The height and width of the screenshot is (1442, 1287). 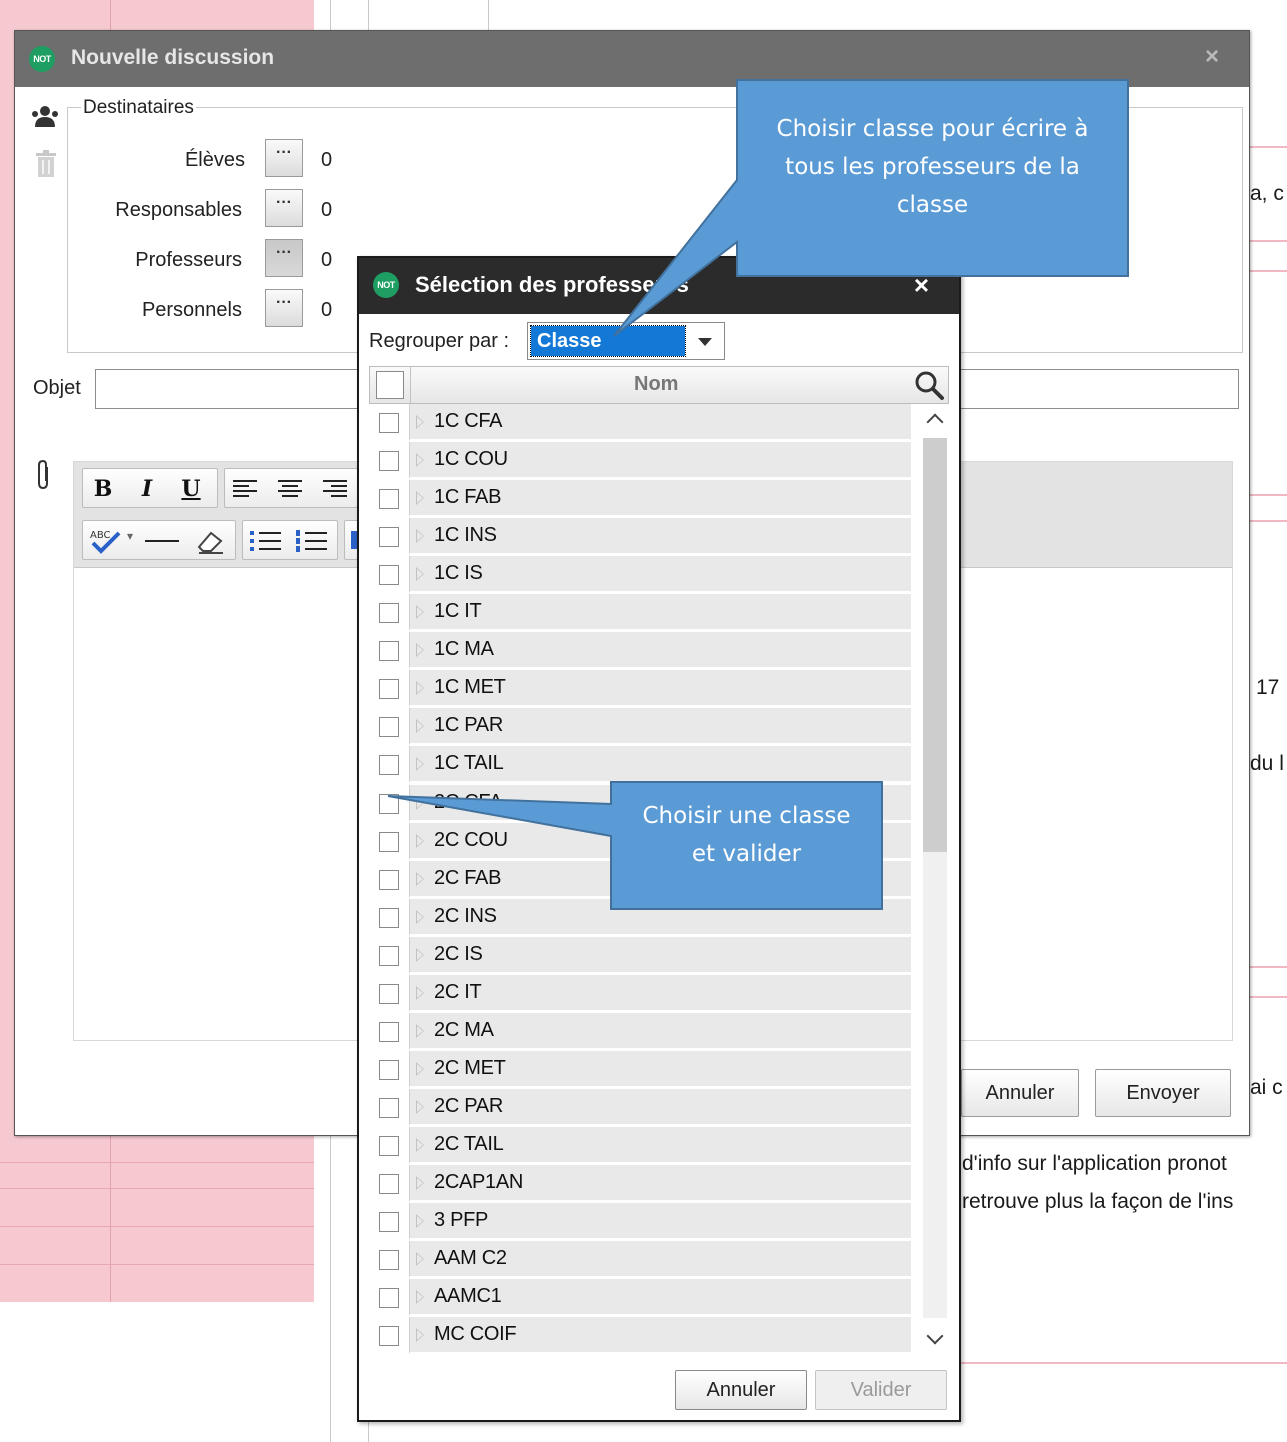 I want to click on underline-button: U, so click(x=191, y=489).